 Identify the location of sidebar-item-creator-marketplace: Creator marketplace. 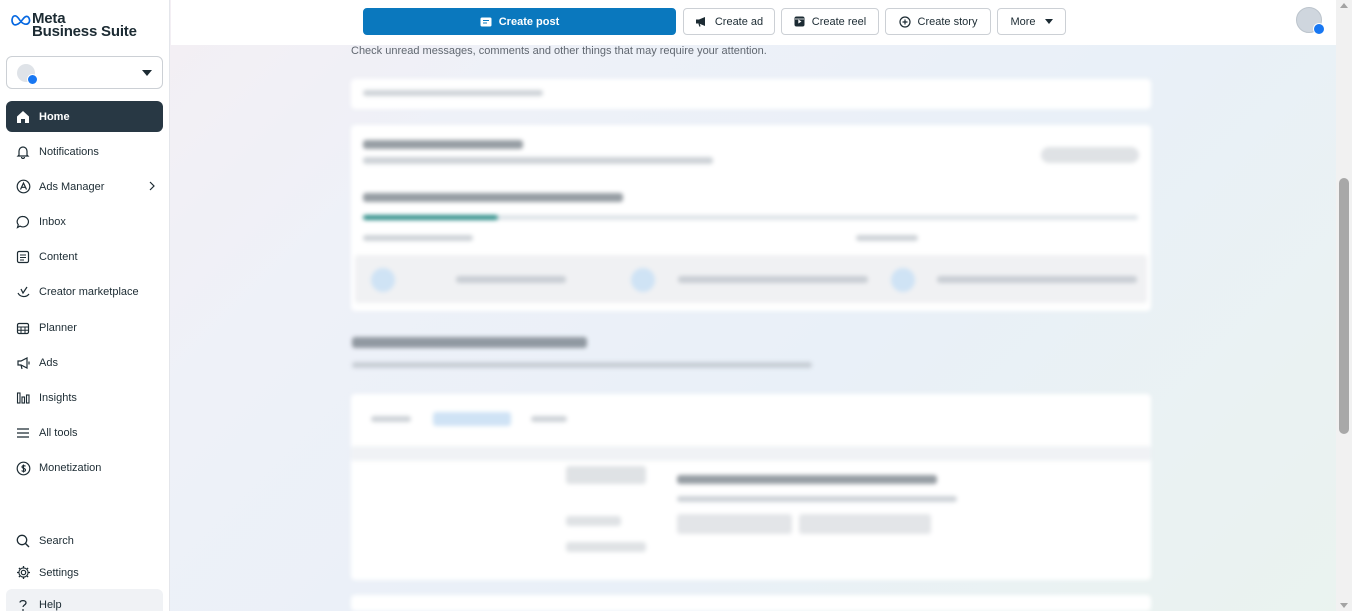
(84, 292).